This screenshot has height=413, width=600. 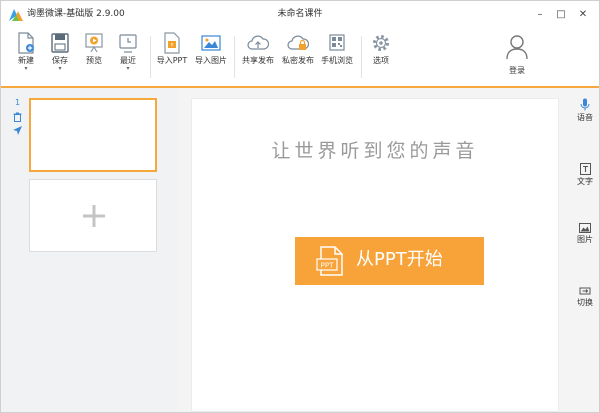 I want to click on login-button: 登录, so click(x=517, y=58).